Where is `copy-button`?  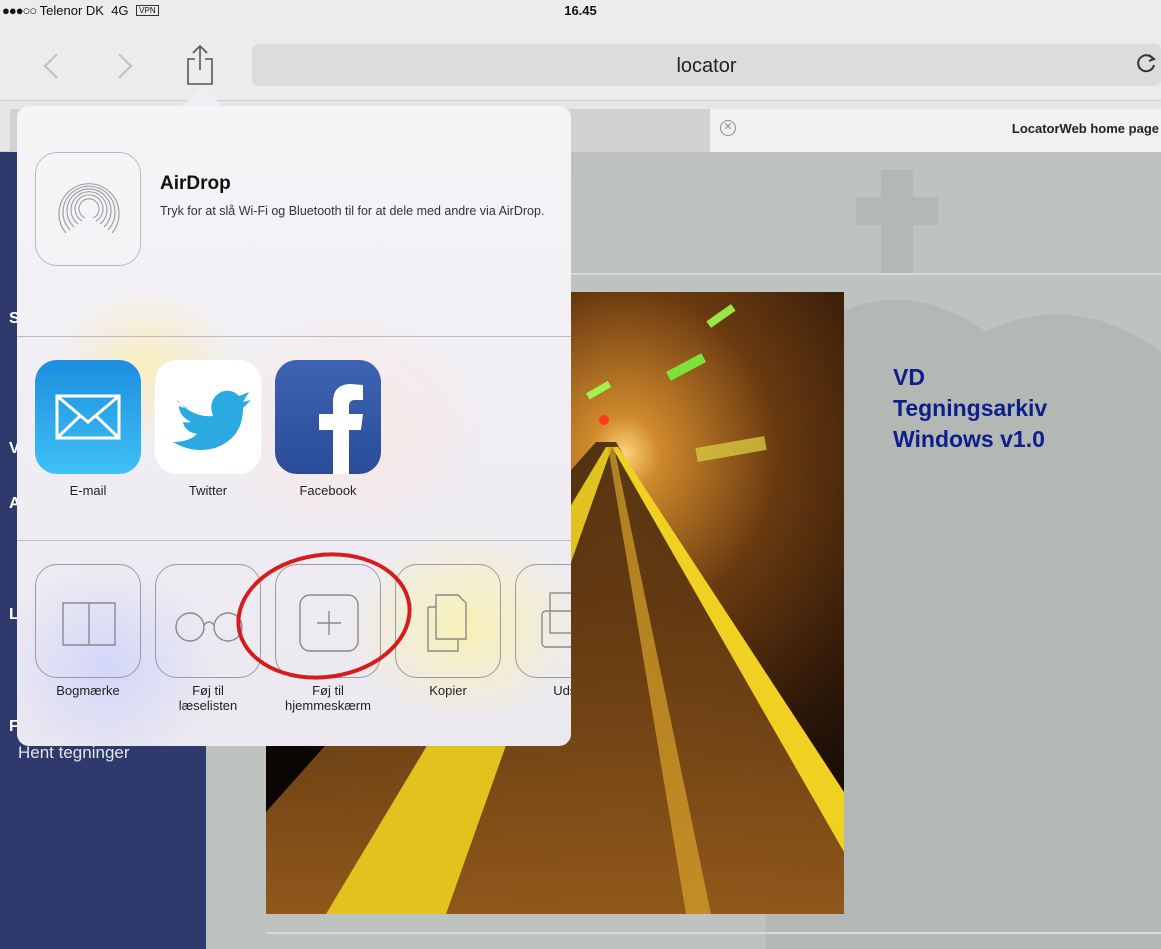
copy-button is located at coordinates (448, 621).